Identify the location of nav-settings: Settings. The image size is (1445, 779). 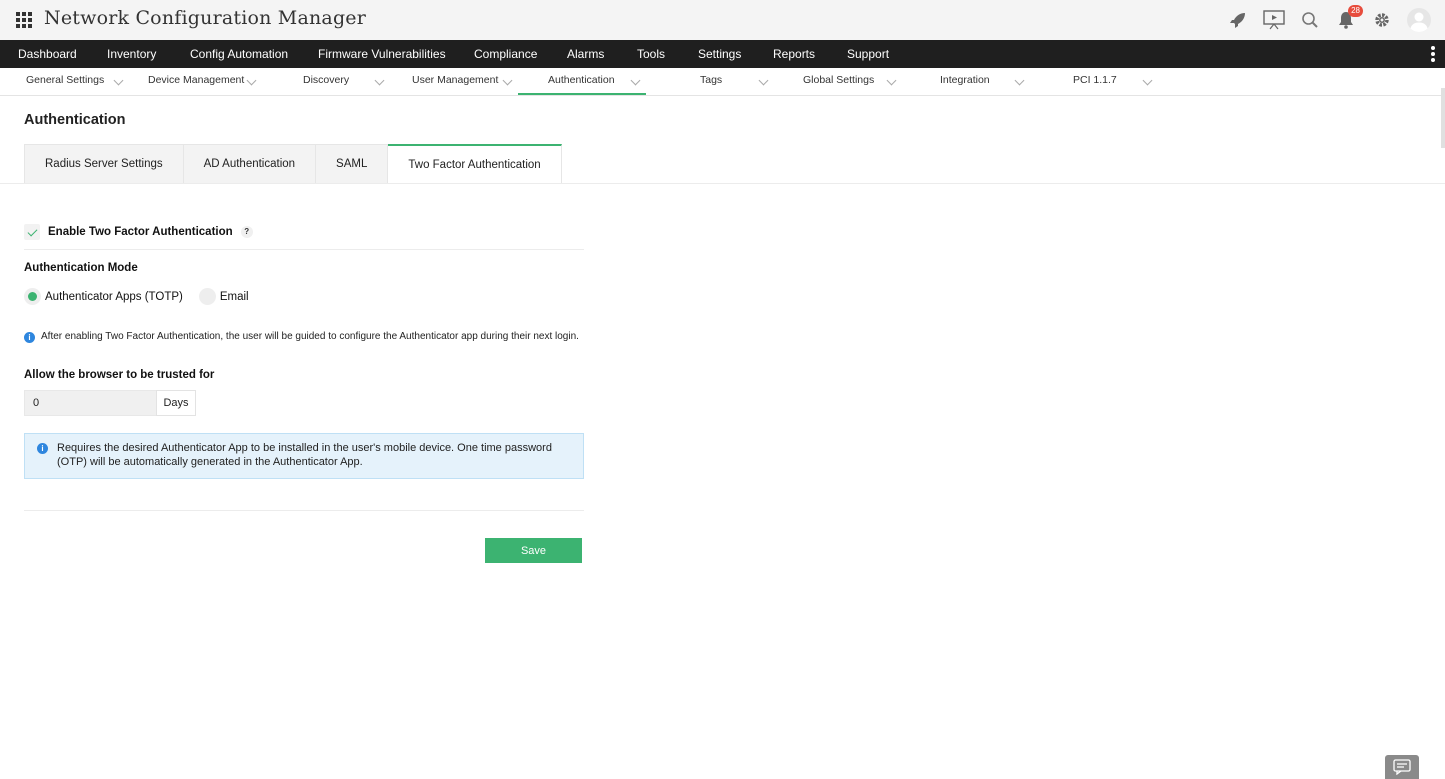
(719, 54).